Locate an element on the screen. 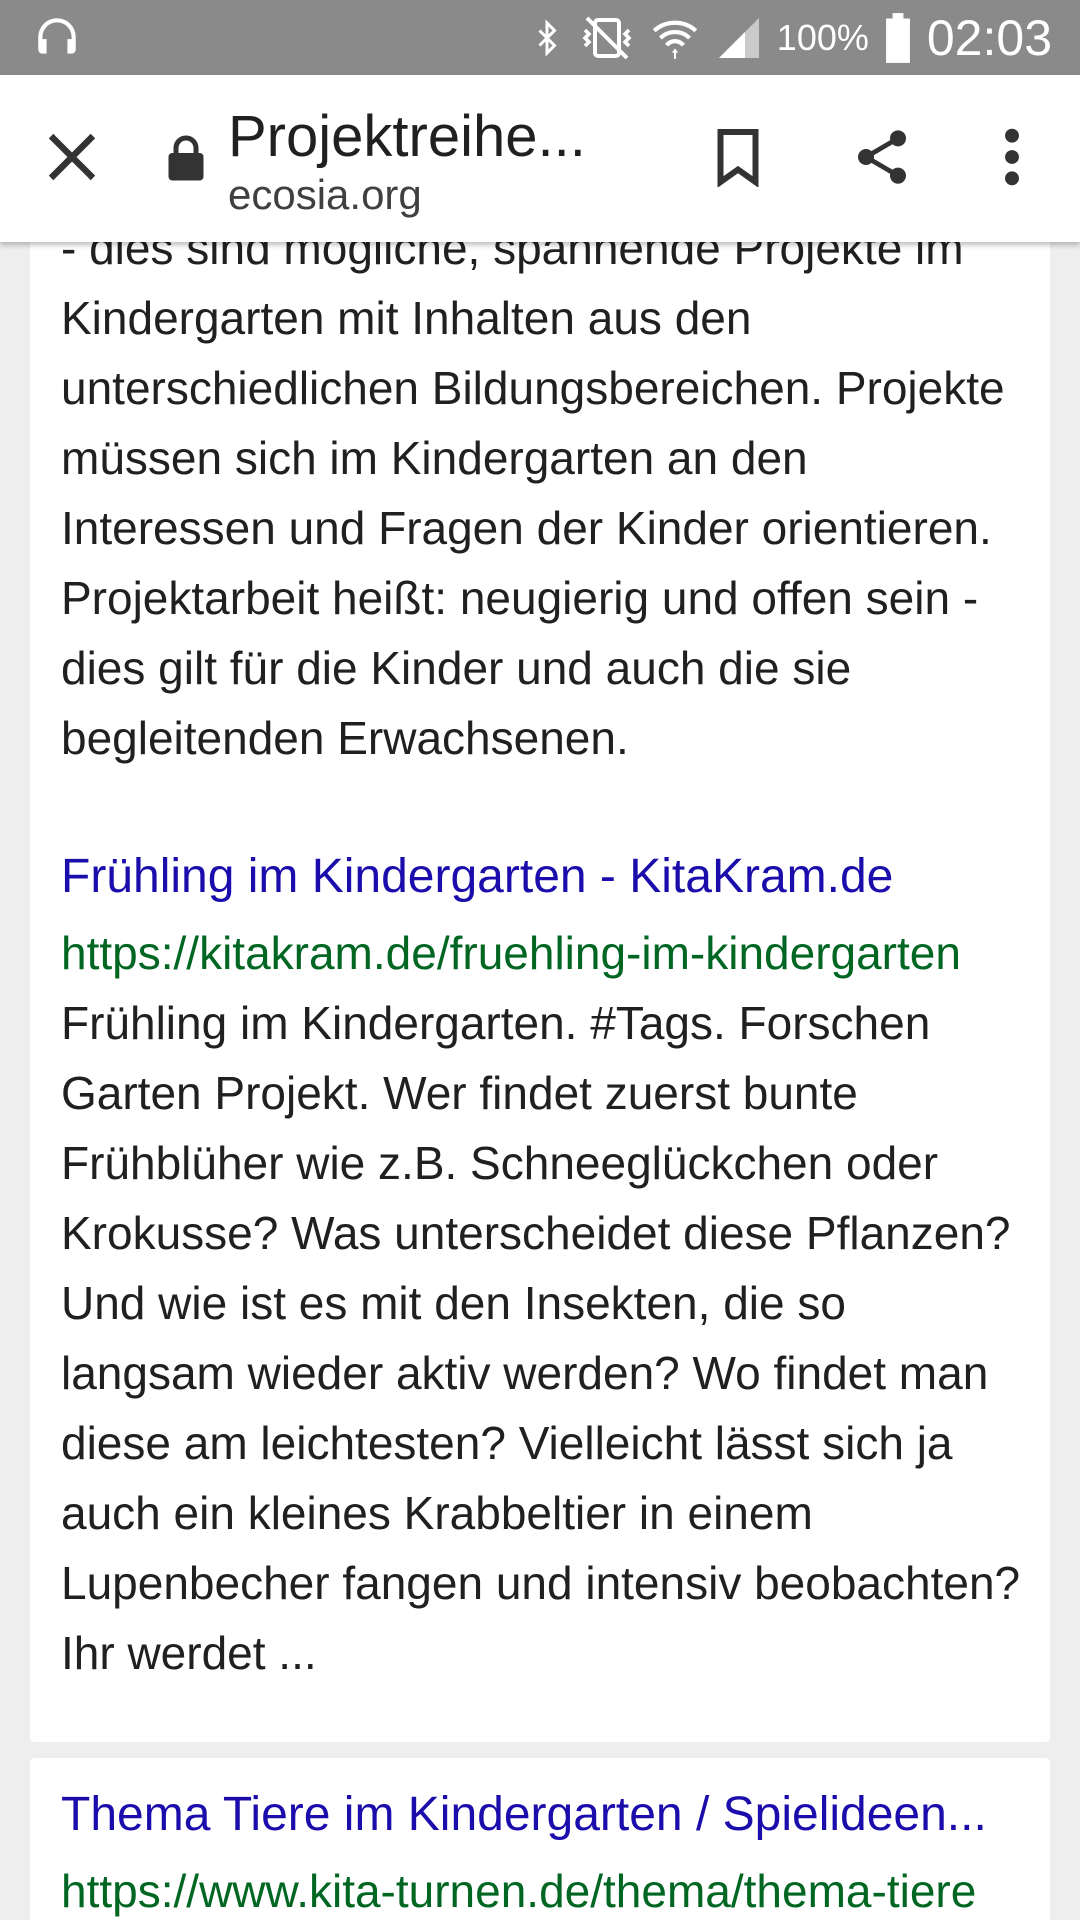  close-icon is located at coordinates (72, 157).